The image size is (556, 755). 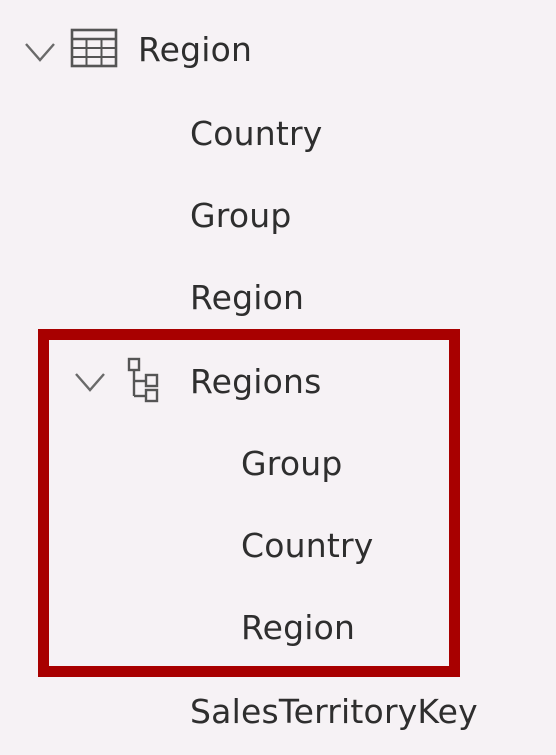 What do you see at coordinates (292, 463) in the screenshot?
I see `hierarchy-level-label: Group` at bounding box center [292, 463].